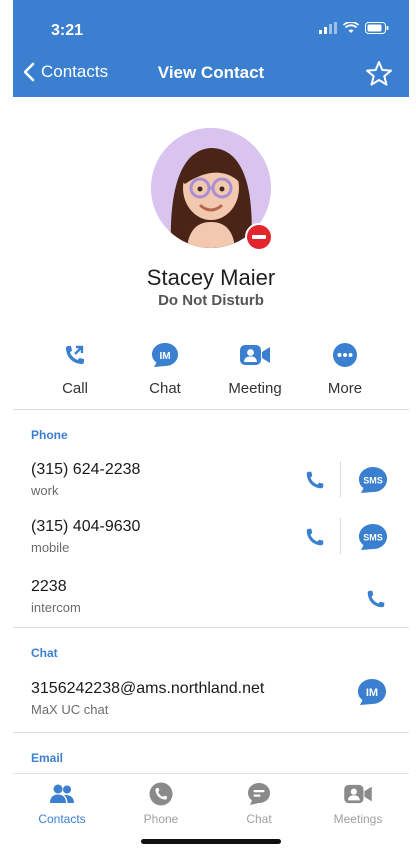 This screenshot has height=855, width=416. What do you see at coordinates (56, 596) in the screenshot?
I see `phone-entry-intercom: 2238 intercom` at bounding box center [56, 596].